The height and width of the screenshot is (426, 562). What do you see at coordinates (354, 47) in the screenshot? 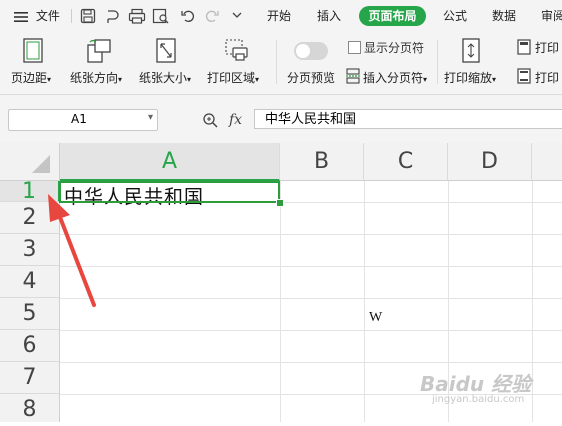
I see `show-page-breaks-checkbox` at bounding box center [354, 47].